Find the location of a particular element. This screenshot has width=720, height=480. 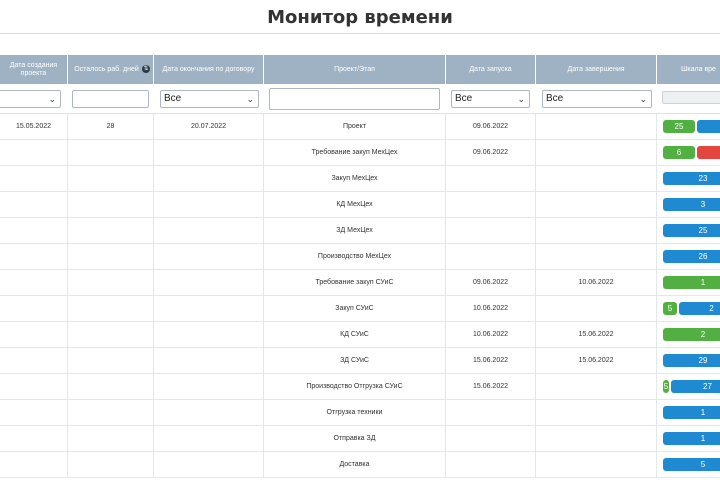

cell-timeline: 26 is located at coordinates (688, 256).